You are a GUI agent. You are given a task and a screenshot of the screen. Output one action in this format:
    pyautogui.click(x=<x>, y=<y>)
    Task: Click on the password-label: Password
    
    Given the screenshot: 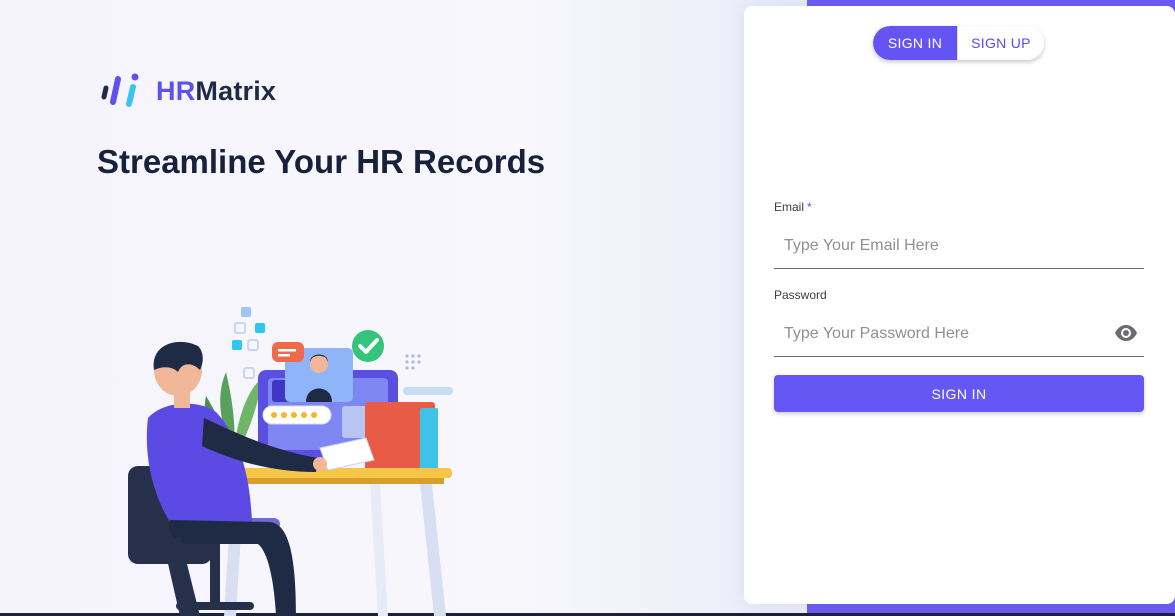 What is the action you would take?
    pyautogui.click(x=800, y=295)
    